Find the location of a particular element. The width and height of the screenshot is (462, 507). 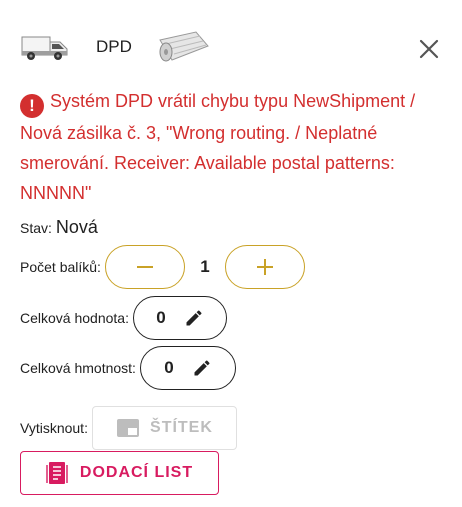

carrier-name: DPD is located at coordinates (114, 46).